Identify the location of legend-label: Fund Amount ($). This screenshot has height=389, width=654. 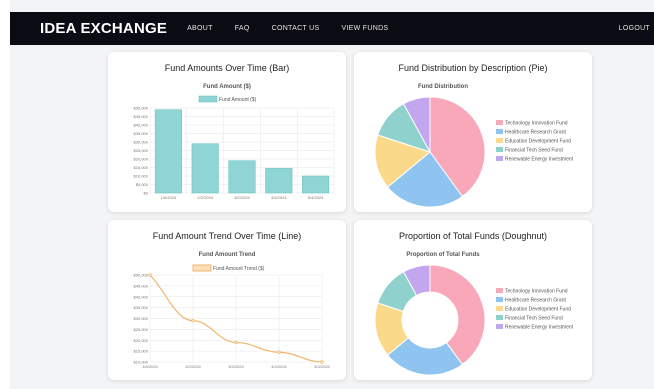
(238, 100).